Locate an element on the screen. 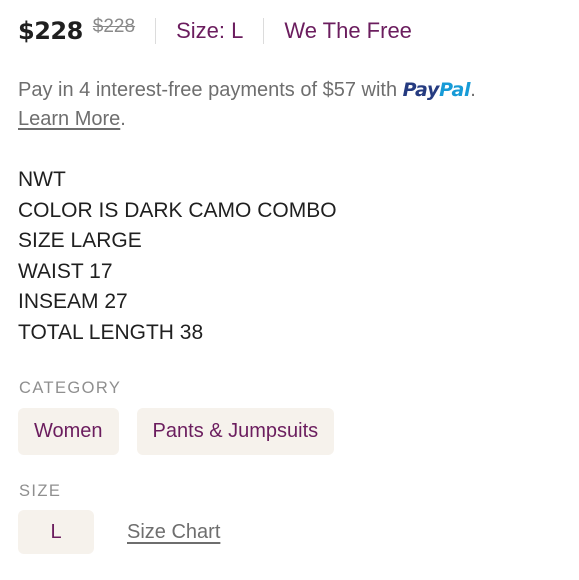 The height and width of the screenshot is (580, 579). size-chips: L Size Chart is located at coordinates (119, 532).